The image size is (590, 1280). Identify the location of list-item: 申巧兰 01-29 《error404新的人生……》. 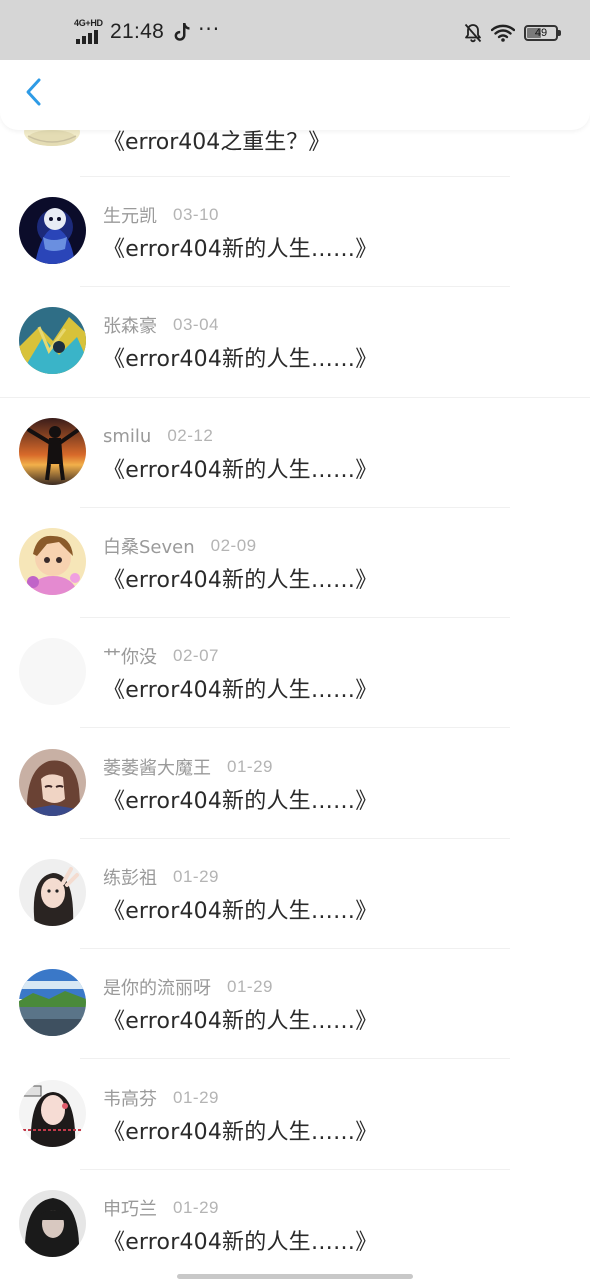
(295, 1235).